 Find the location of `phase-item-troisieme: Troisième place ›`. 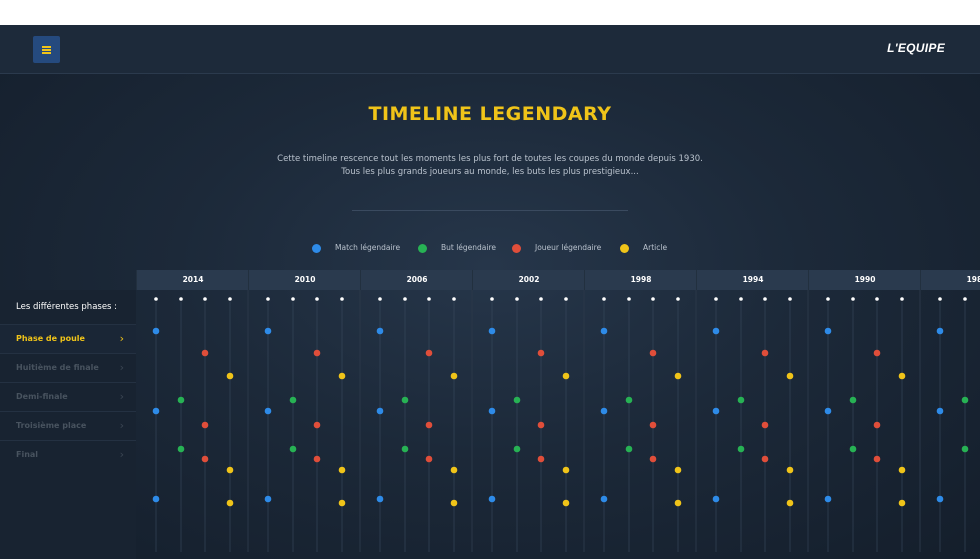

phase-item-troisieme: Troisième place › is located at coordinates (68, 426).